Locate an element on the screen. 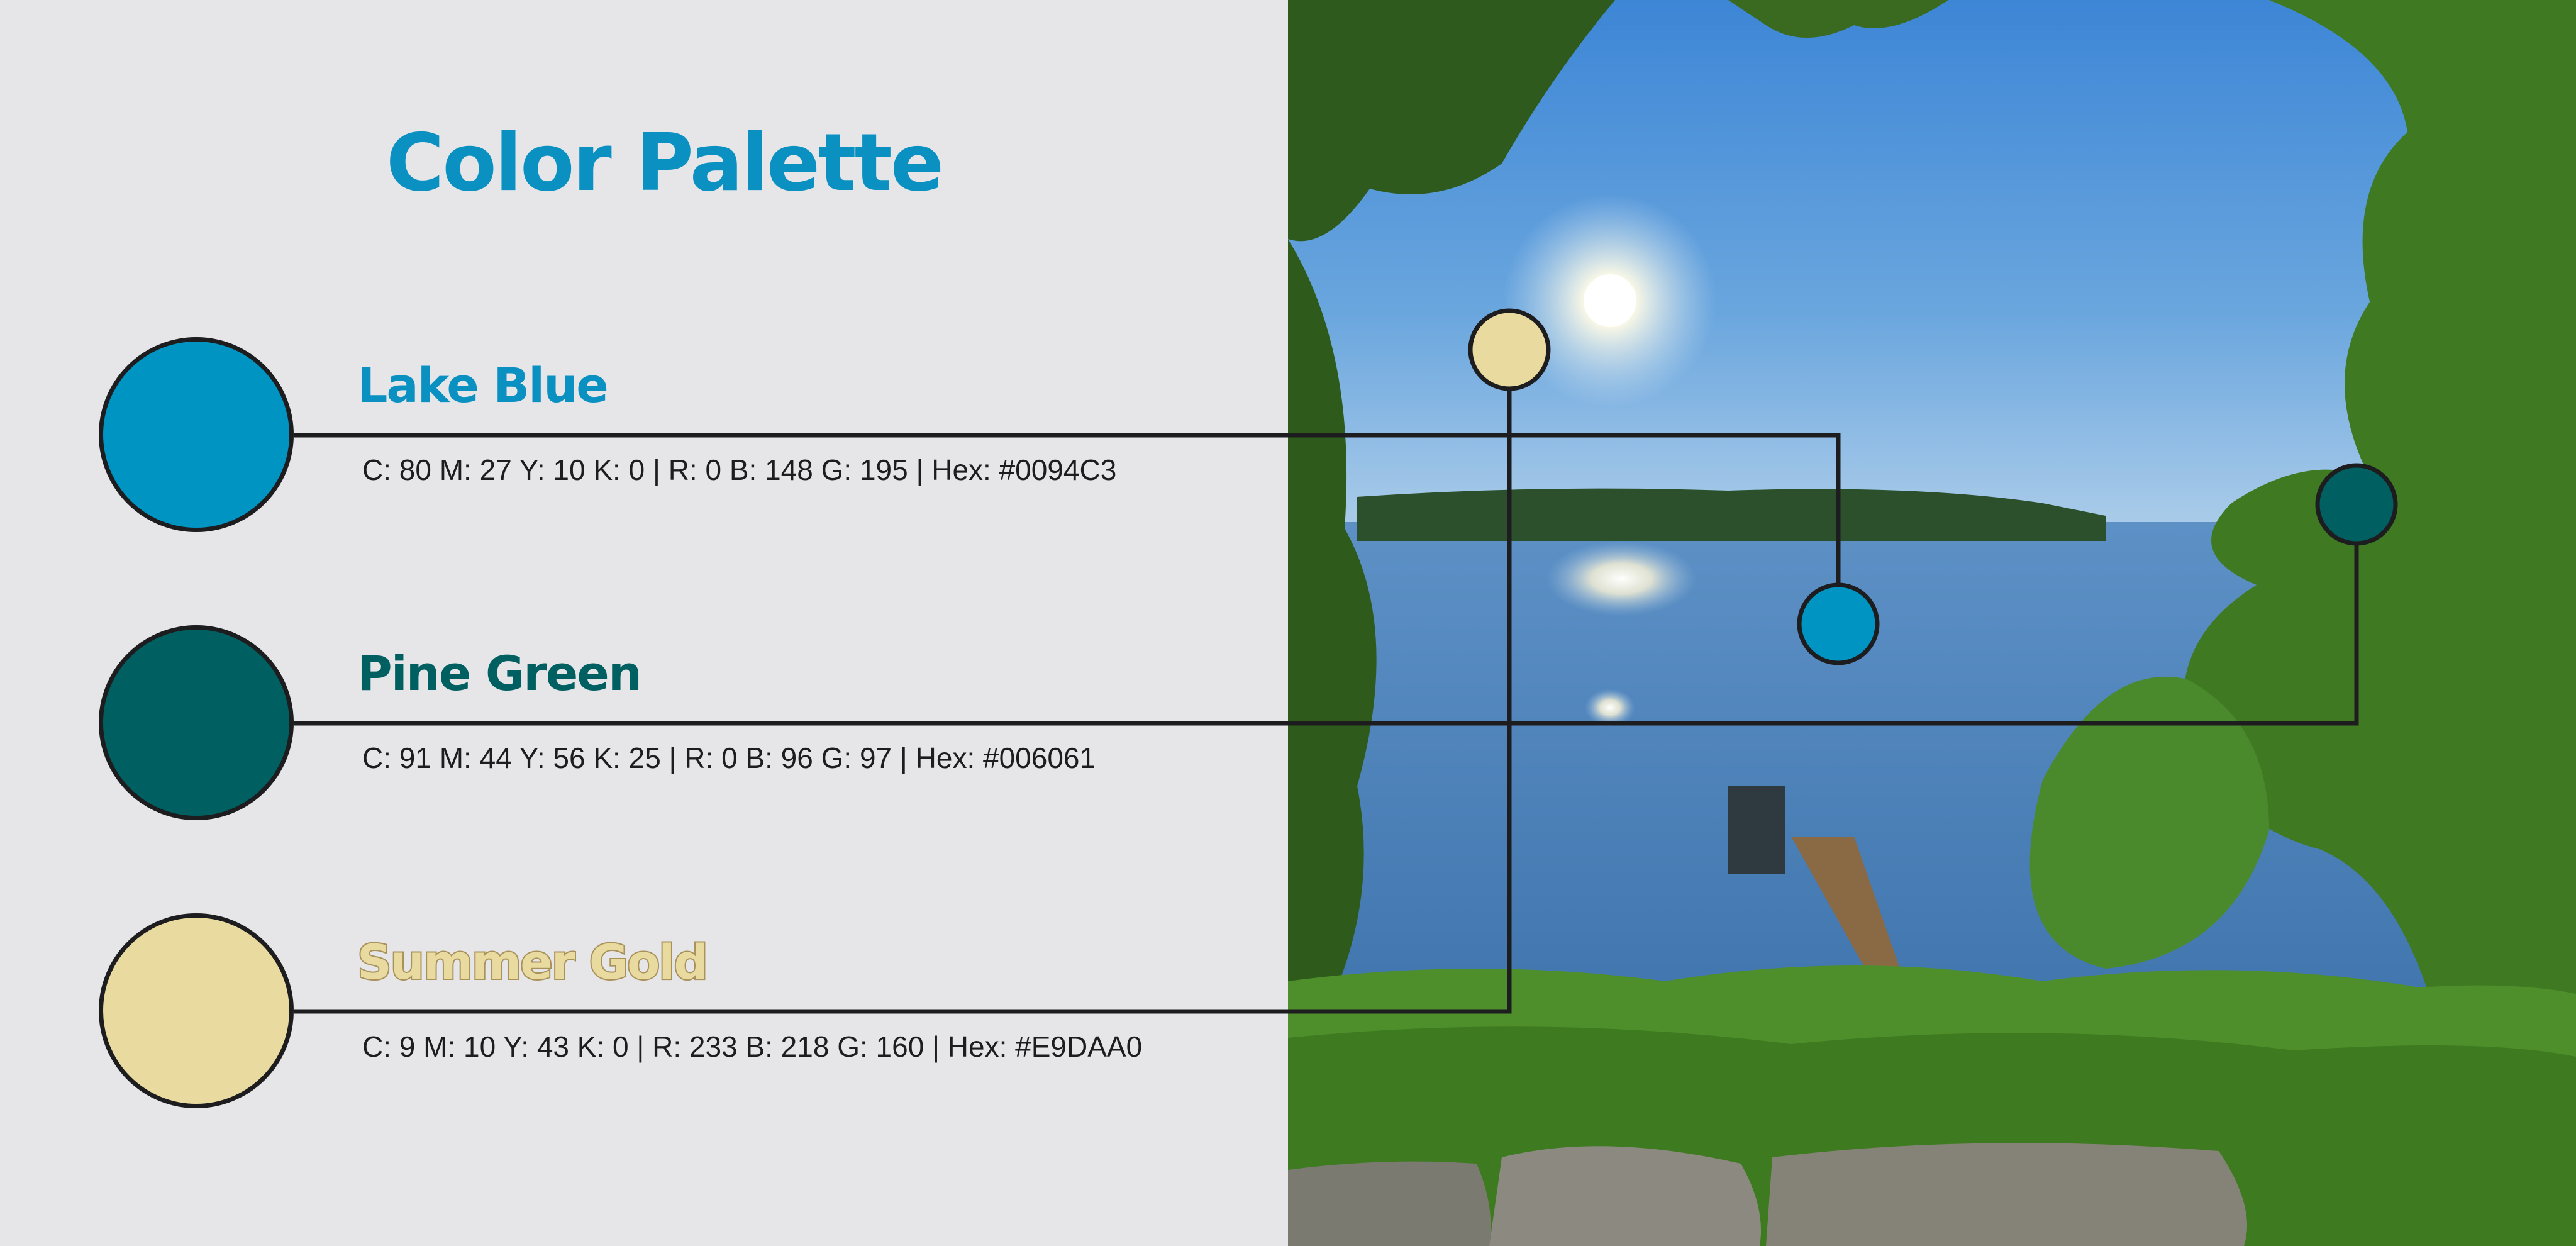 Image resolution: width=2576 pixels, height=1246 pixels. marker-lake-blue is located at coordinates (1838, 623).